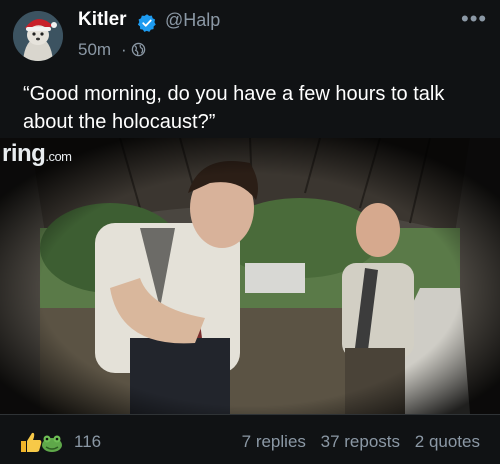 Image resolution: width=500 pixels, height=464 pixels. I want to click on thumbs-up-icon, so click(31, 442).